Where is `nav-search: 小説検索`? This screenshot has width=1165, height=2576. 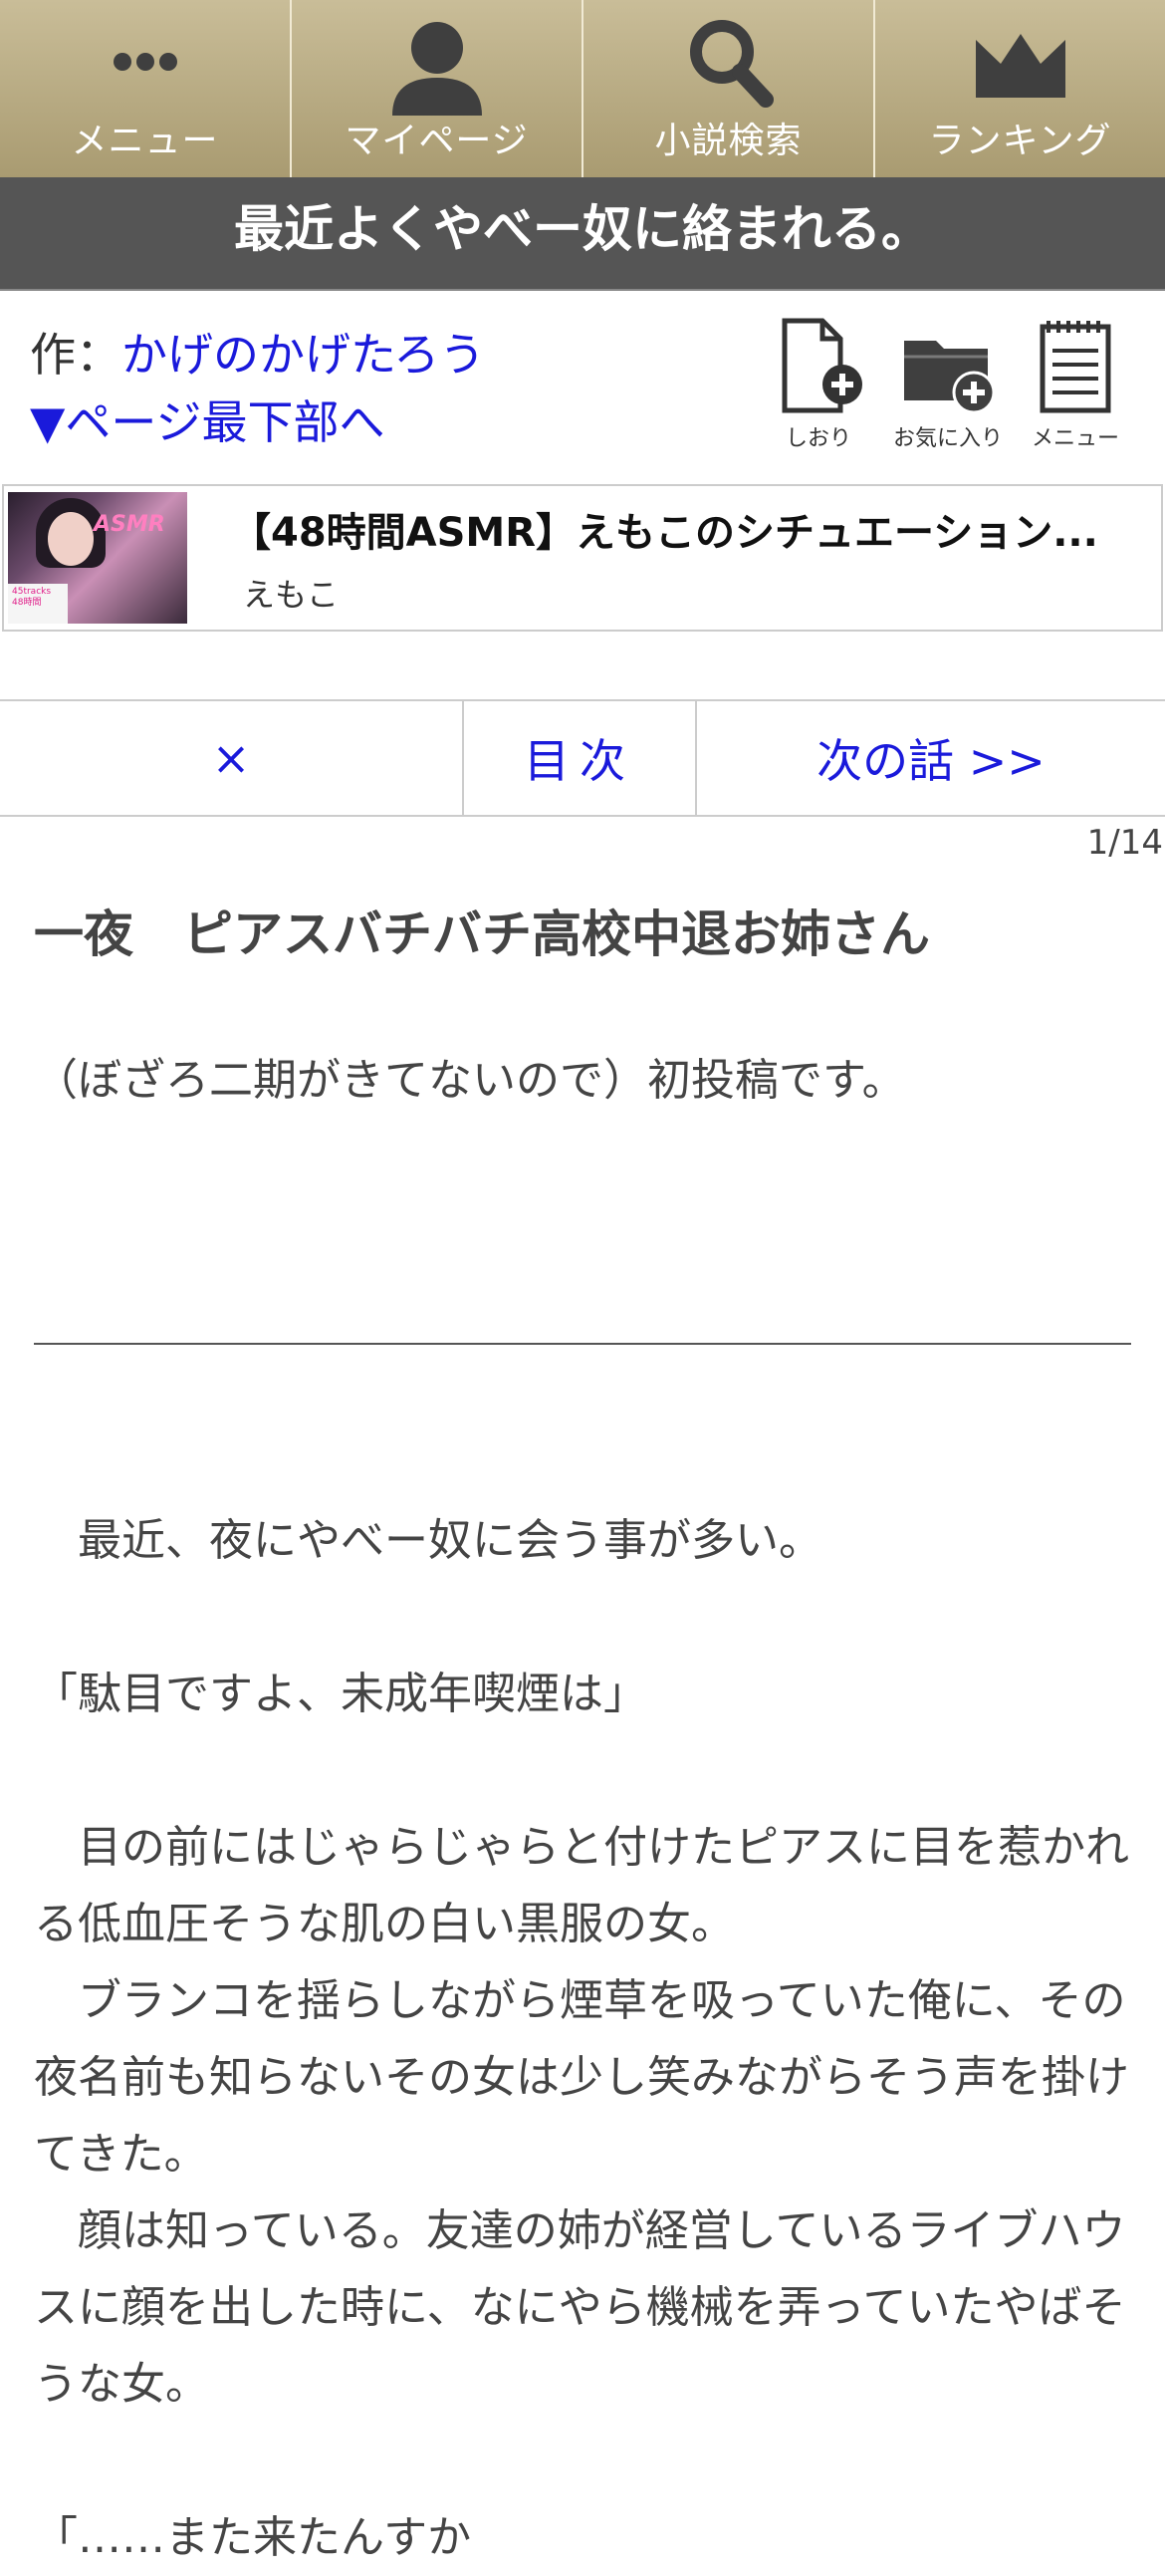 nav-search: 小説検索 is located at coordinates (729, 88).